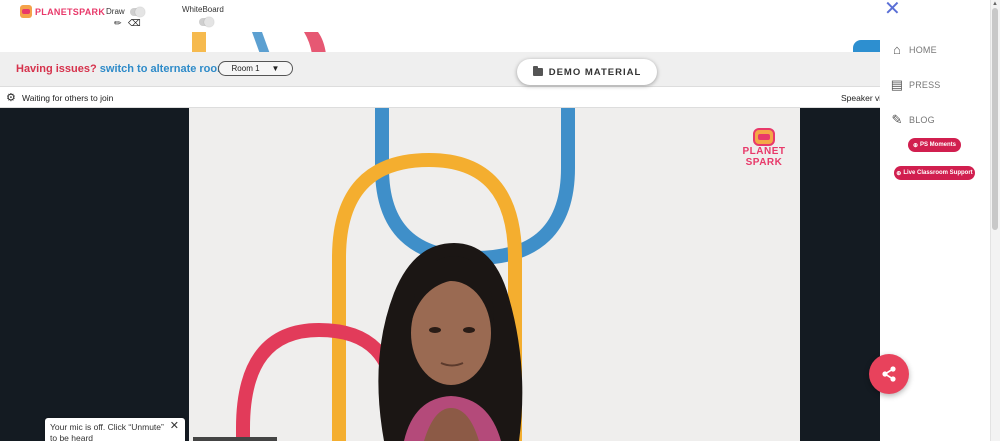 The height and width of the screenshot is (441, 1000). I want to click on room-select-value: Room 1, so click(245, 68).